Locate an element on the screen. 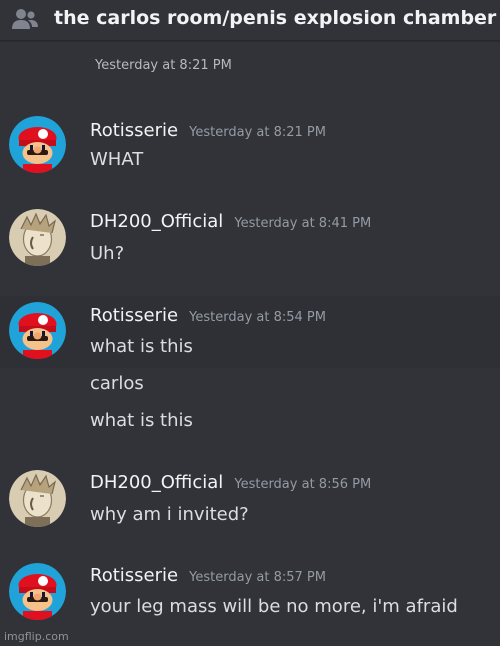 Image resolution: width=500 pixels, height=646 pixels. message-text: Uh? is located at coordinates (107, 253).